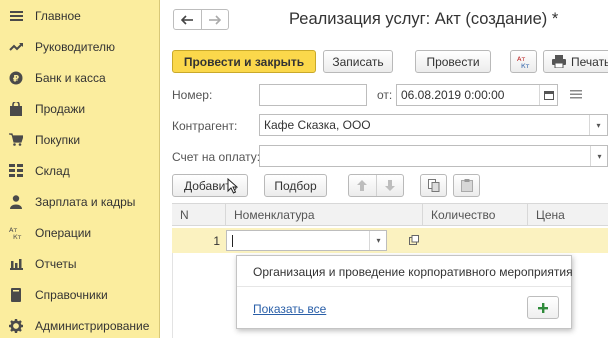  Describe the element at coordinates (16, 325) in the screenshot. I see `gear-icon` at that location.